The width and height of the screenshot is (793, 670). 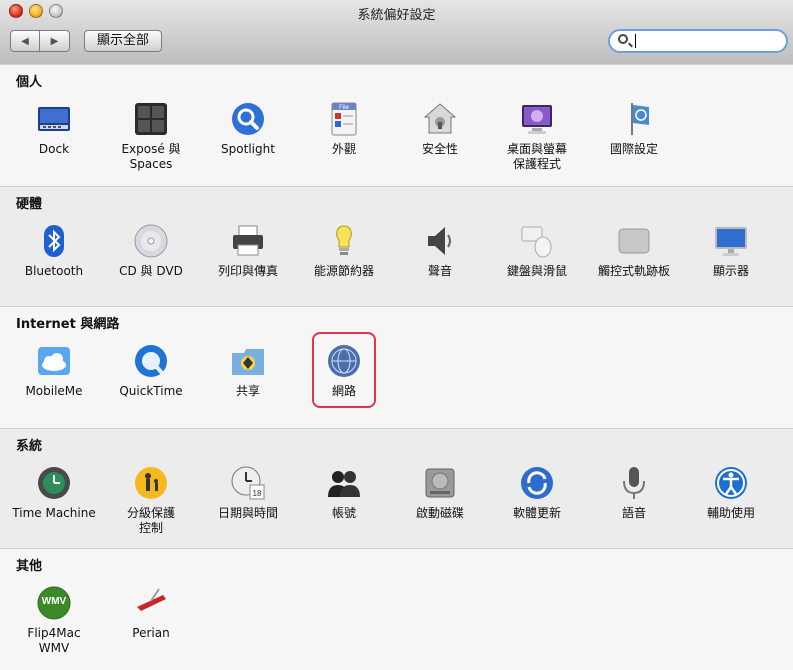 I want to click on show-all-button: 顯示全部, so click(x=123, y=41).